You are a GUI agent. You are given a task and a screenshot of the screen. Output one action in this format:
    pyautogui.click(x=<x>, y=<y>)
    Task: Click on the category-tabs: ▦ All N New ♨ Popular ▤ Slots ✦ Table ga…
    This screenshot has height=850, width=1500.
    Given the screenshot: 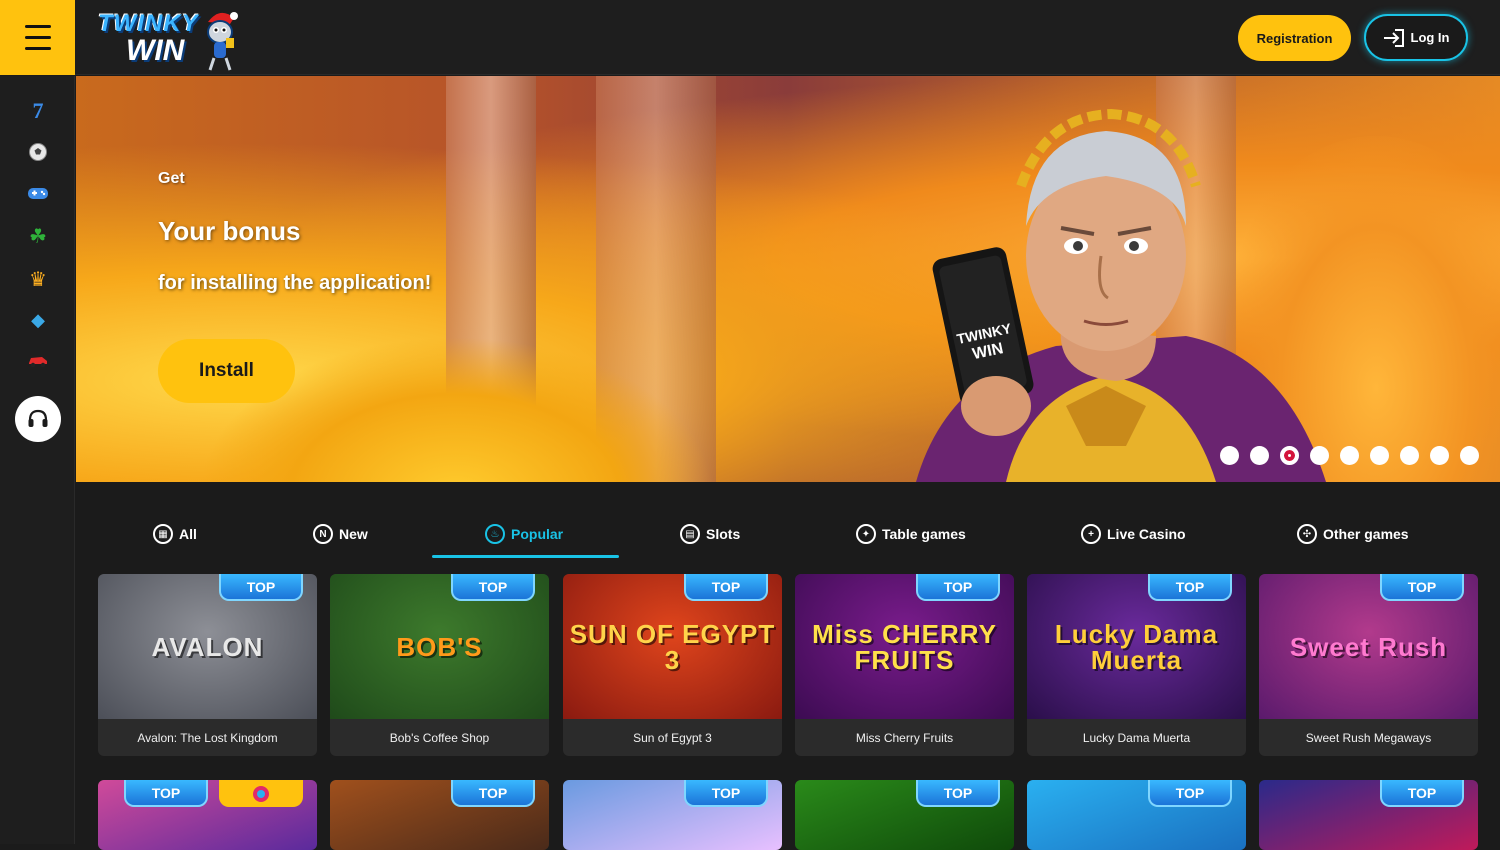 What is the action you would take?
    pyautogui.click(x=788, y=535)
    